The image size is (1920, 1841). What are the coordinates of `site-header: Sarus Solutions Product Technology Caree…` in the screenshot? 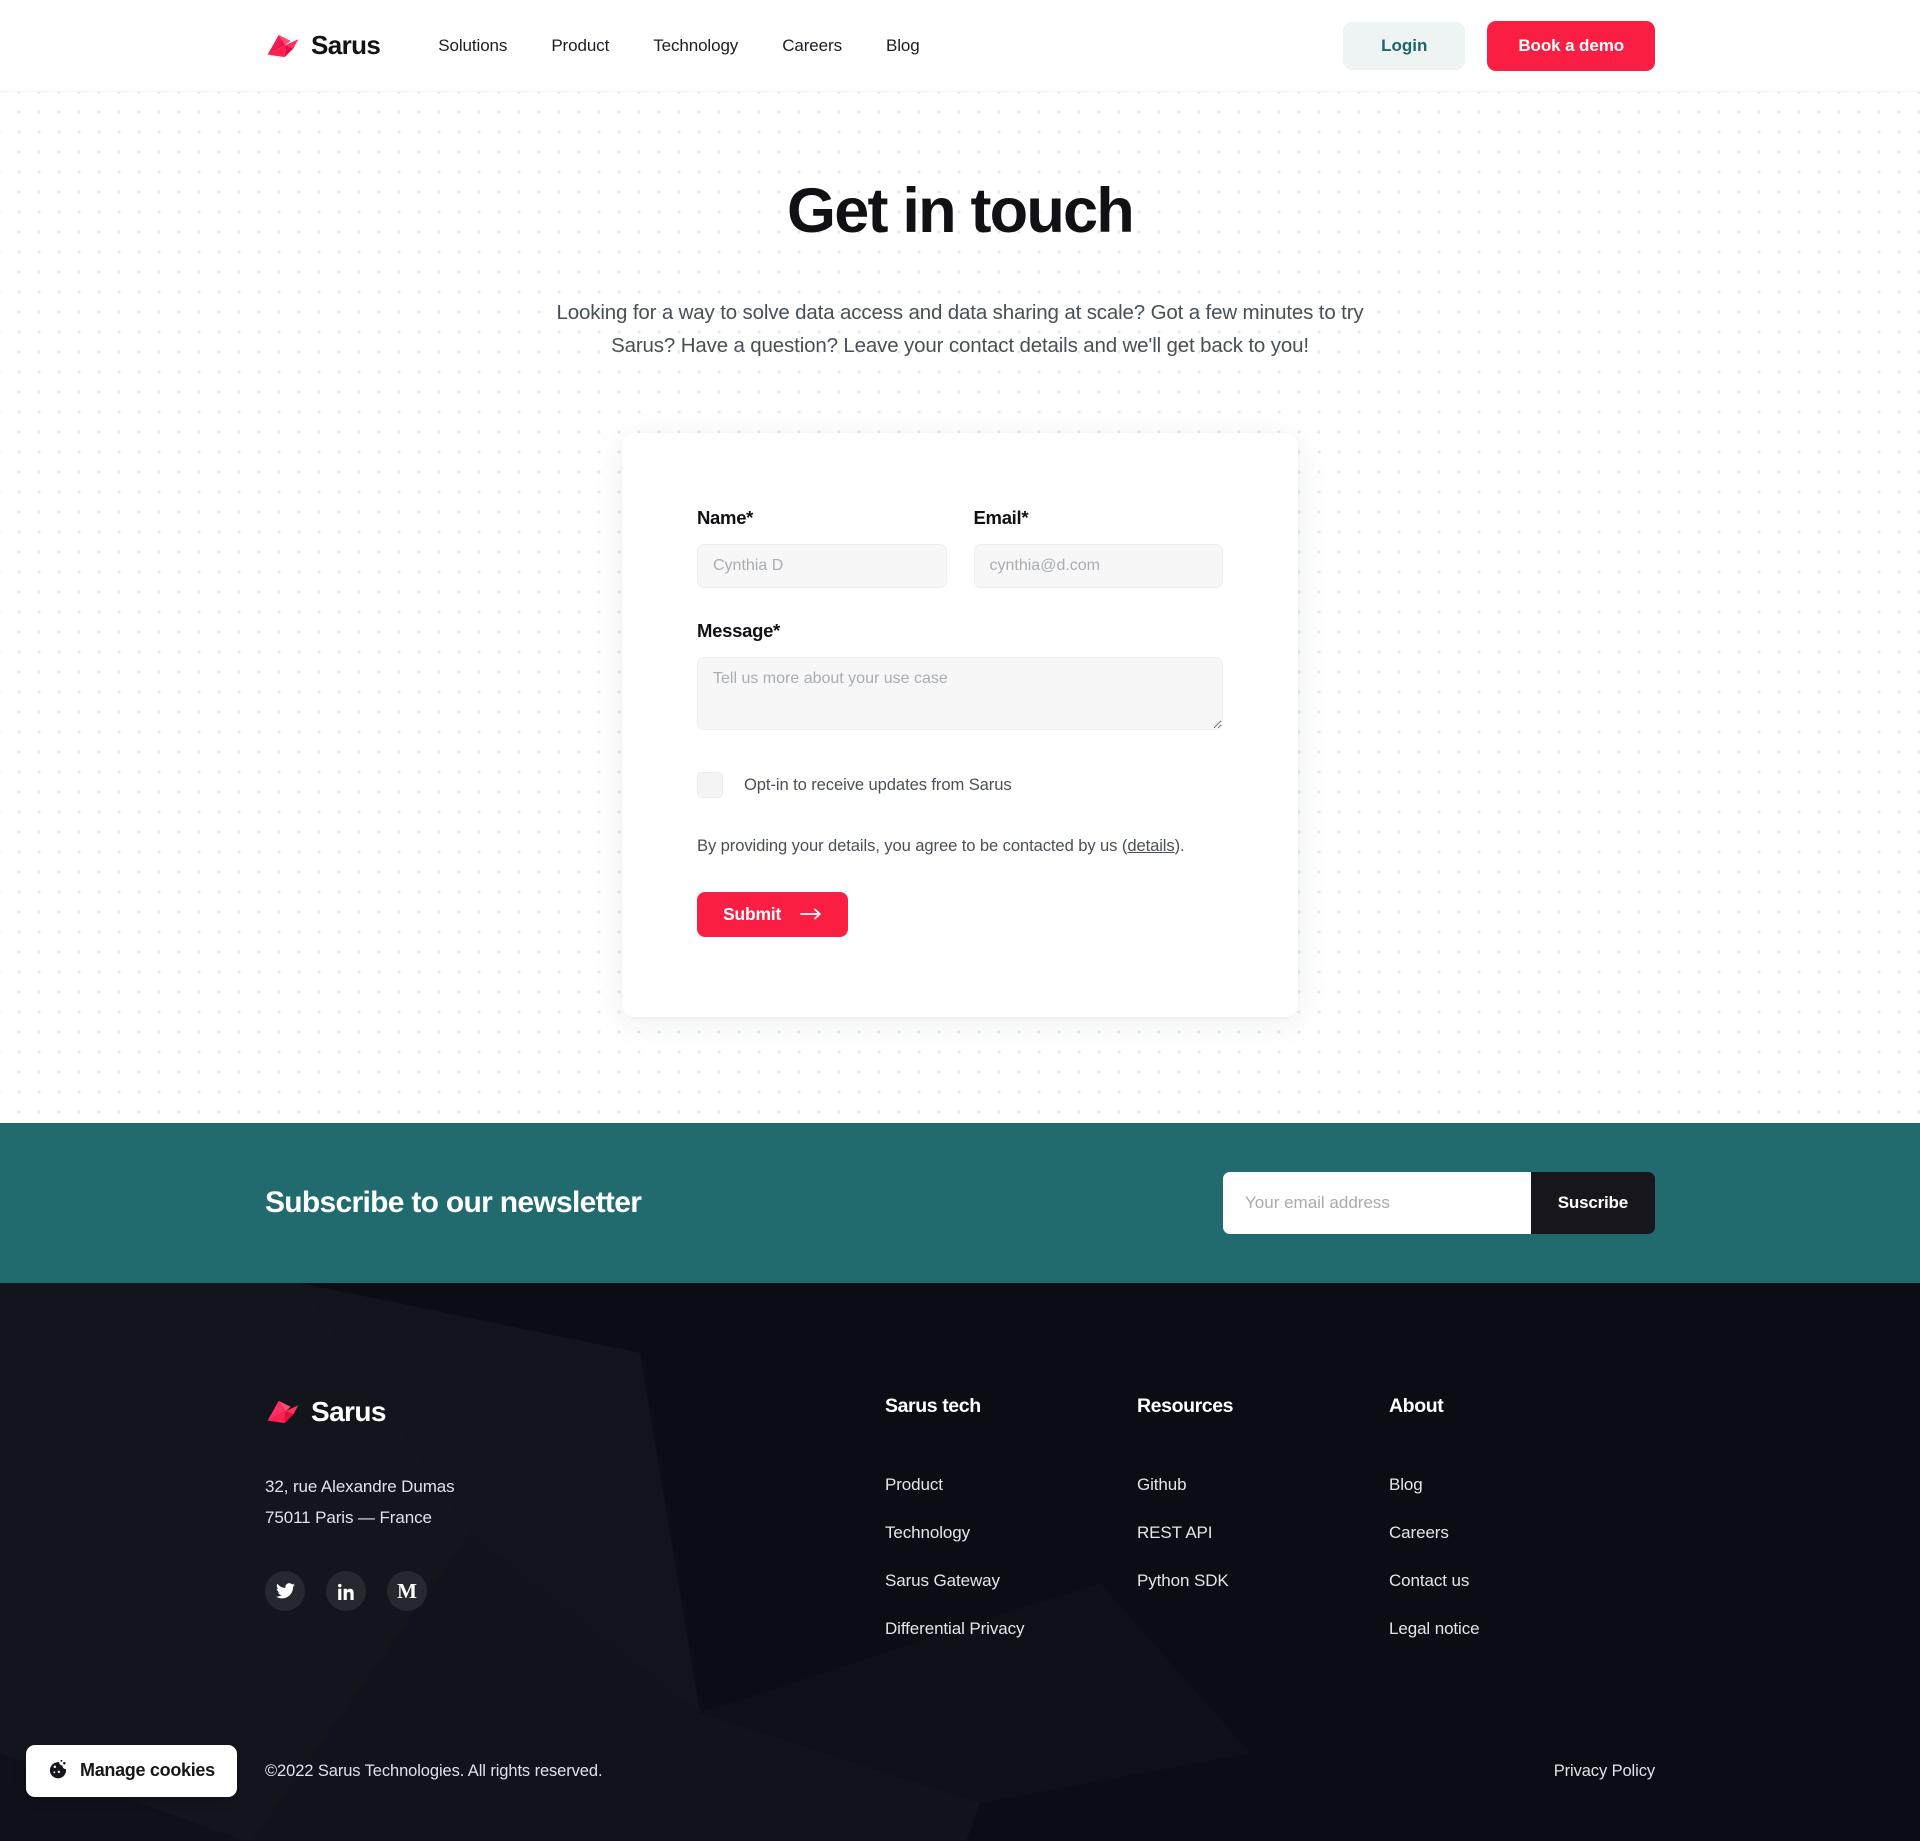 It's located at (960, 46).